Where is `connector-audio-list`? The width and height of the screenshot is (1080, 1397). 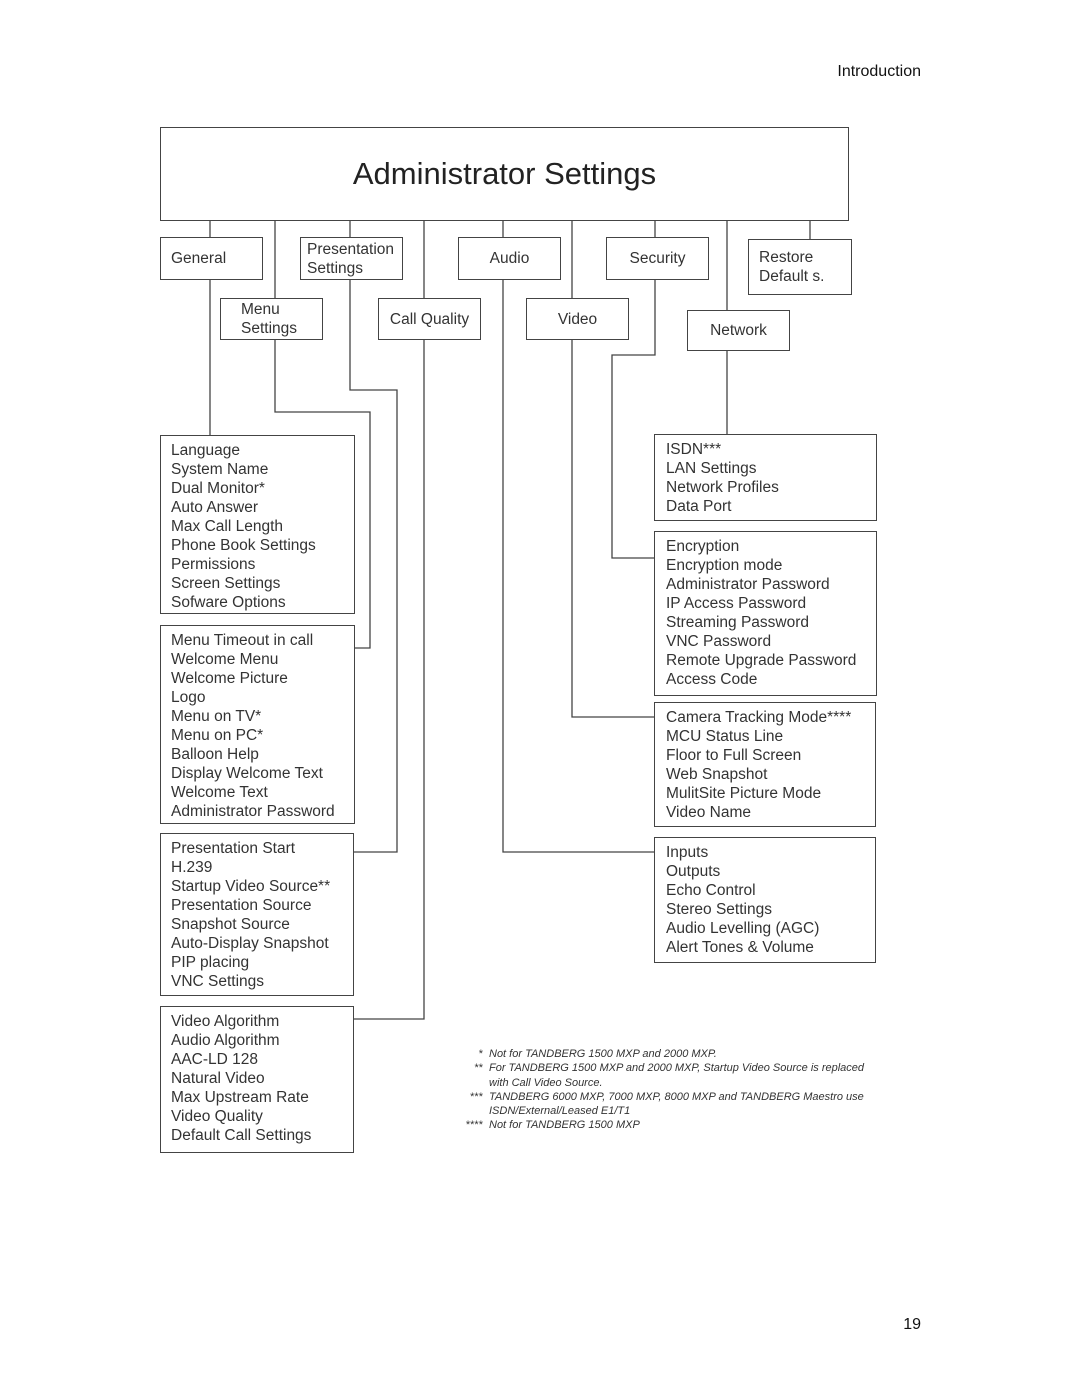
connector-audio-list is located at coordinates (578, 566).